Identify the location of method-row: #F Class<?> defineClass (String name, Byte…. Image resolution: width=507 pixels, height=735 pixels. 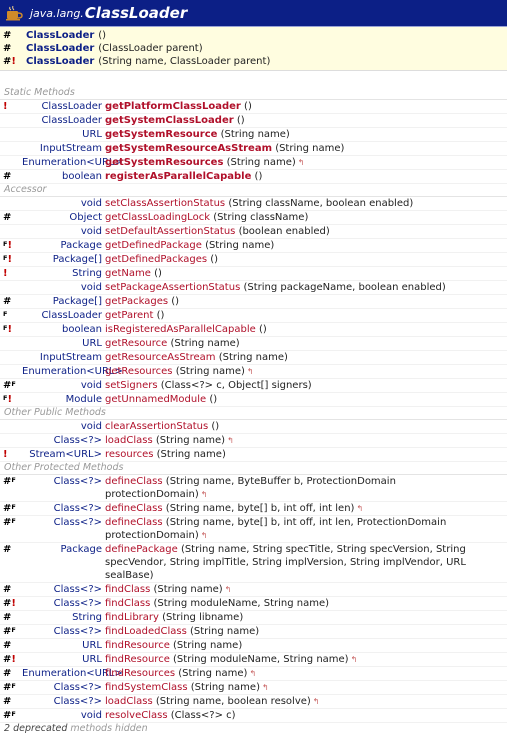
(253, 488).